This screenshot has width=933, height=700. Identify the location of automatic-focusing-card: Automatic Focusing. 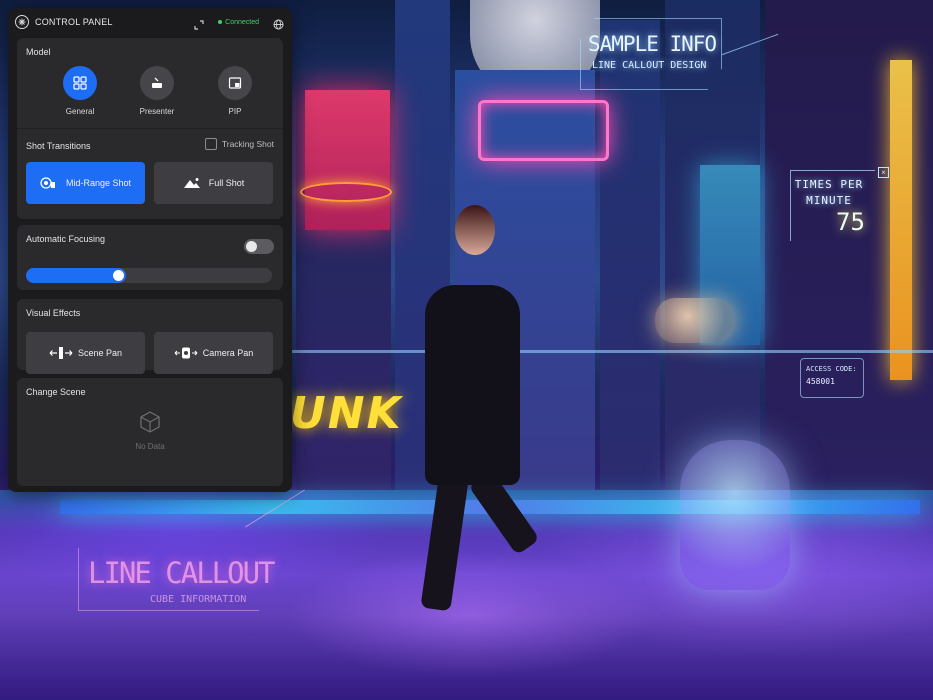
(150, 257).